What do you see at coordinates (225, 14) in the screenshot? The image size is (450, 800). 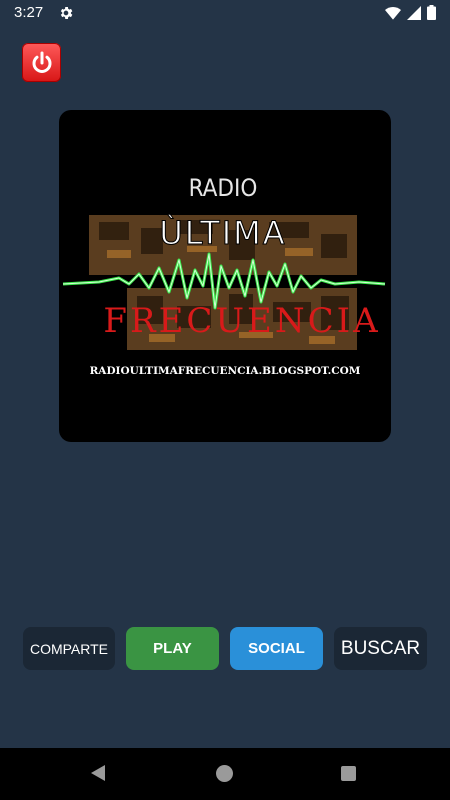 I see `status-bar: 3:27` at bounding box center [225, 14].